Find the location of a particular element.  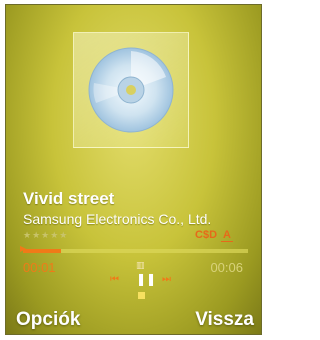

track-title: Vivid street is located at coordinates (69, 198).